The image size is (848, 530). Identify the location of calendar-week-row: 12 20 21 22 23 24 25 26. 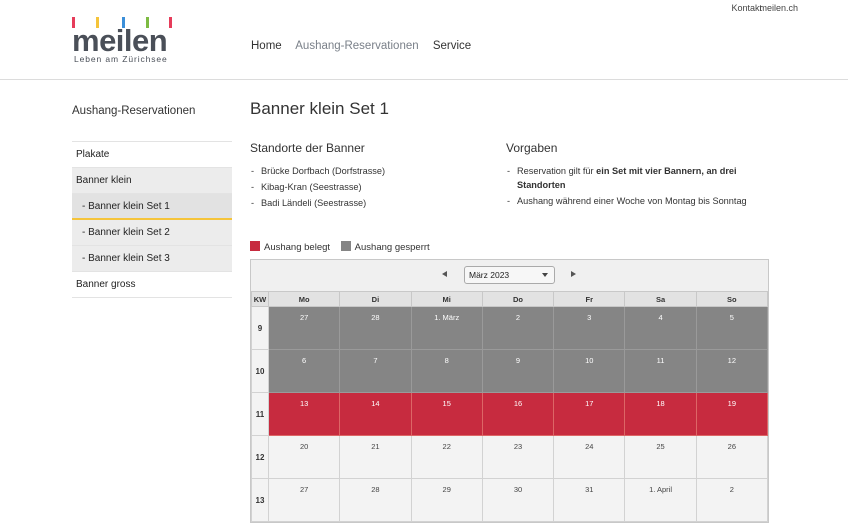
(510, 457).